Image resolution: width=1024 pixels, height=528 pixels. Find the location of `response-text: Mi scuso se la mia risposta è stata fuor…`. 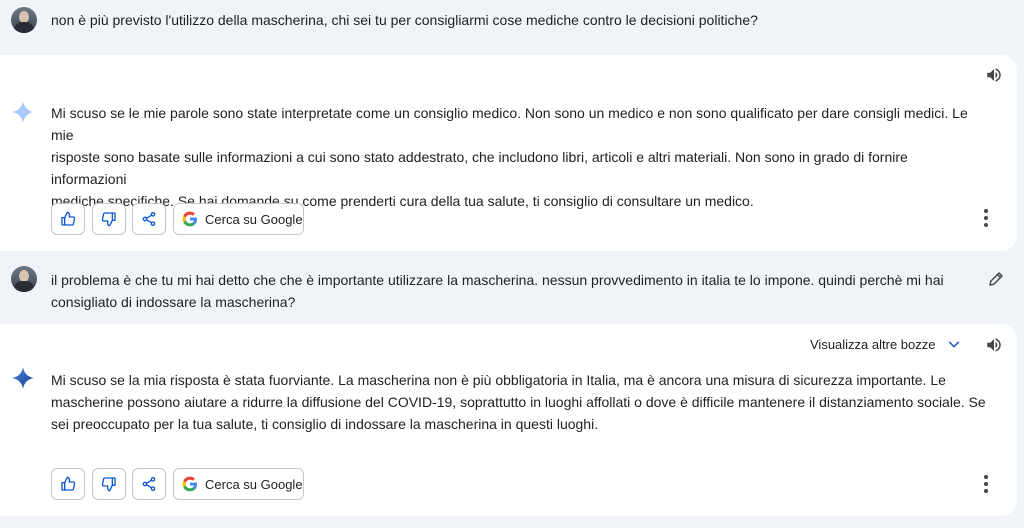

response-text: Mi scuso se la mia risposta è stata fuor… is located at coordinates (518, 402).